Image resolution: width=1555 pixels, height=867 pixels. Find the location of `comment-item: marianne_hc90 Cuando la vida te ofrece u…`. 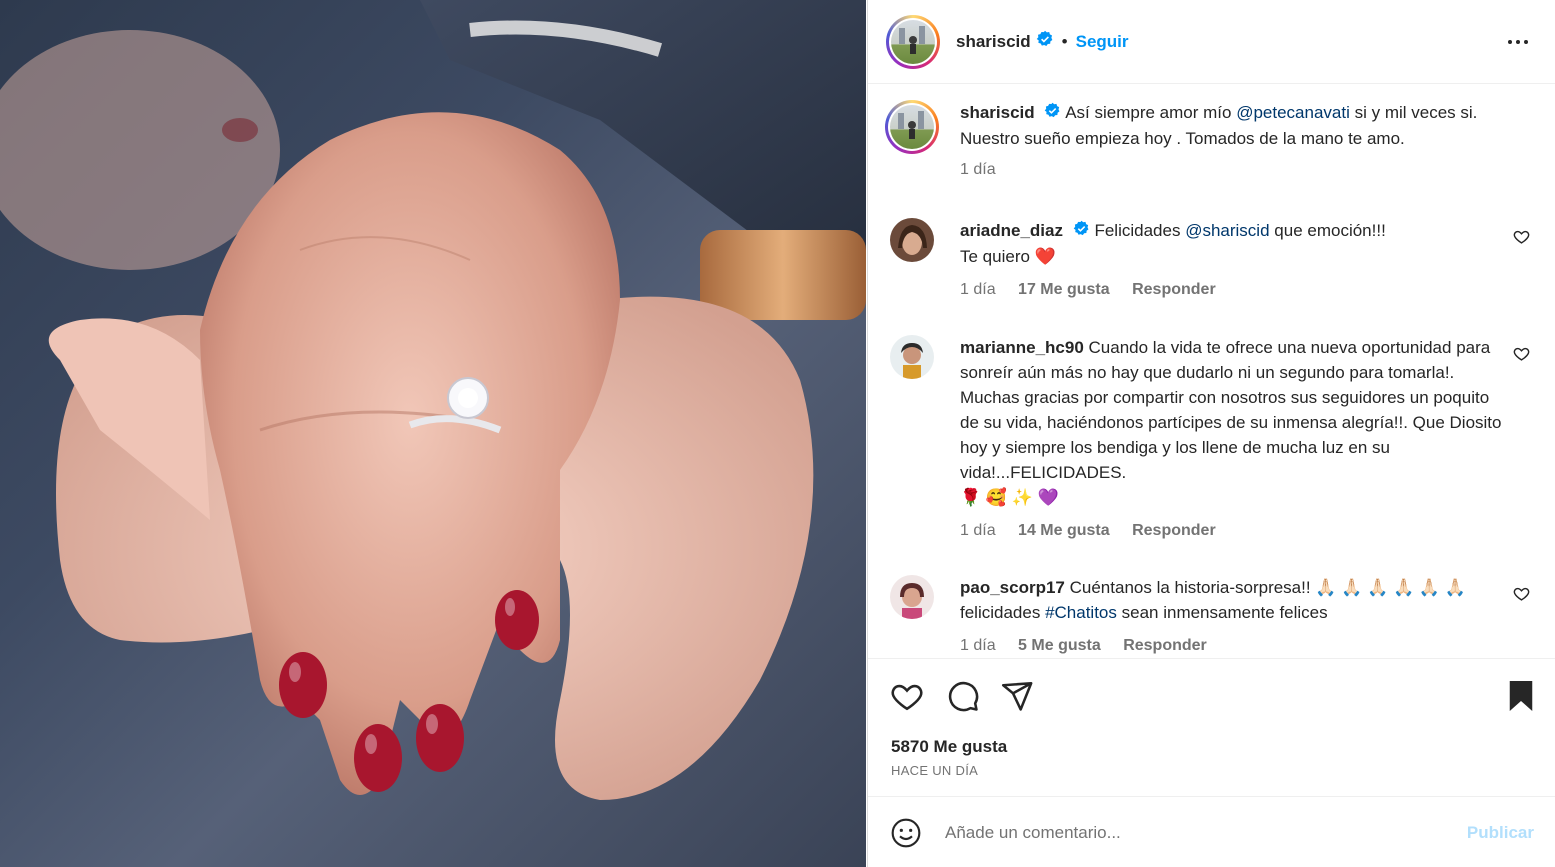

comment-item: marianne_hc90 Cuando la vida te ofrece u… is located at coordinates (1210, 445).